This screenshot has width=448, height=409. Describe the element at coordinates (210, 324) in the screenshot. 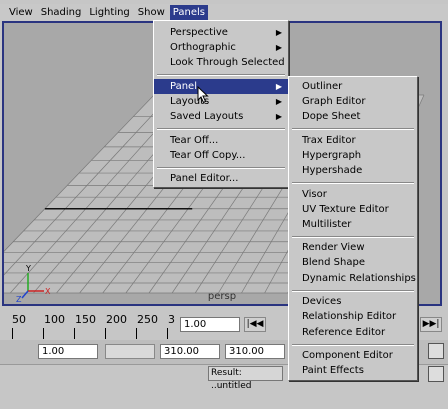

I see `current-frame-field: 1.00` at that location.